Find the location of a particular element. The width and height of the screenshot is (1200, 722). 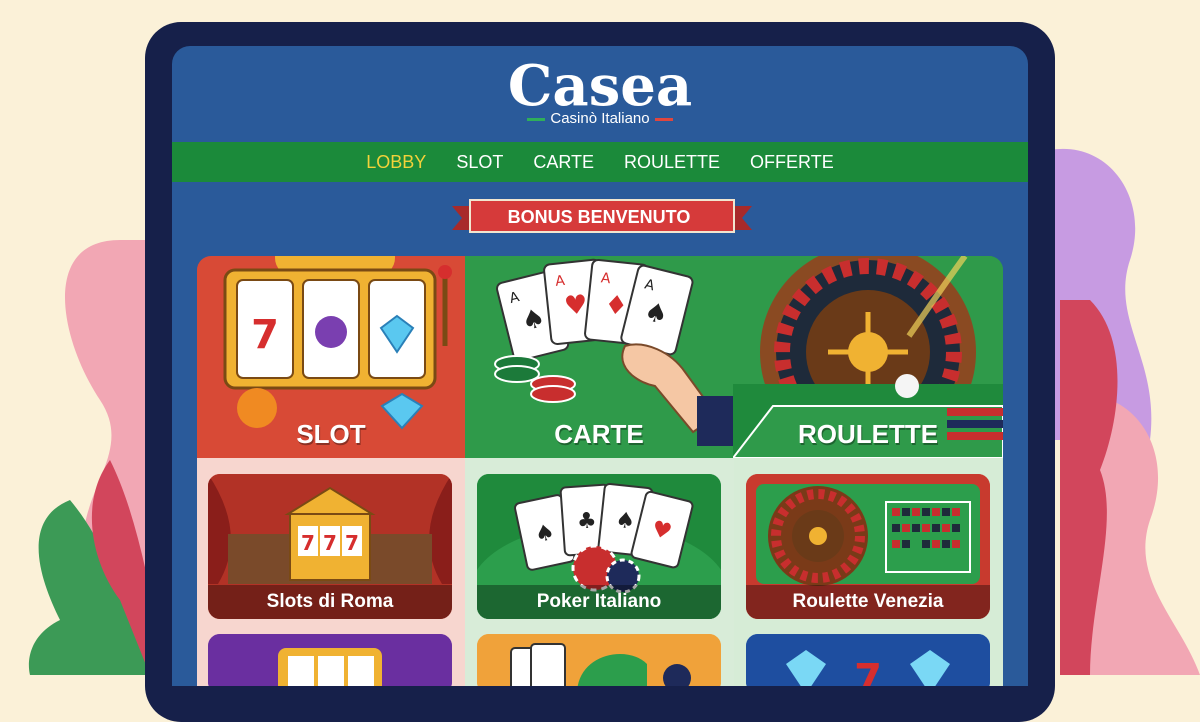

category-carte-label: CARTE is located at coordinates (599, 434).